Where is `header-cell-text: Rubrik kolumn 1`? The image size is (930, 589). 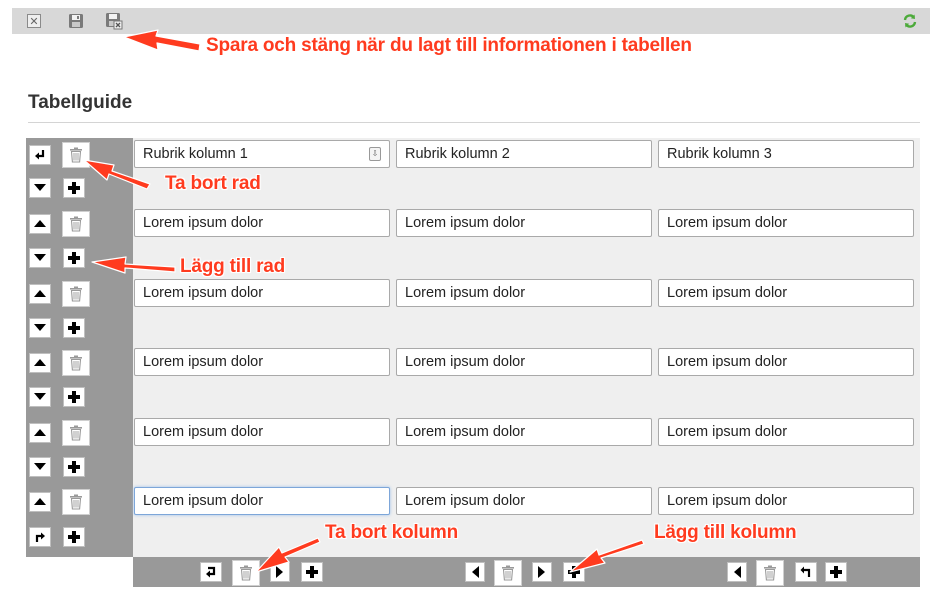
header-cell-text: Rubrik kolumn 1 is located at coordinates (195, 154).